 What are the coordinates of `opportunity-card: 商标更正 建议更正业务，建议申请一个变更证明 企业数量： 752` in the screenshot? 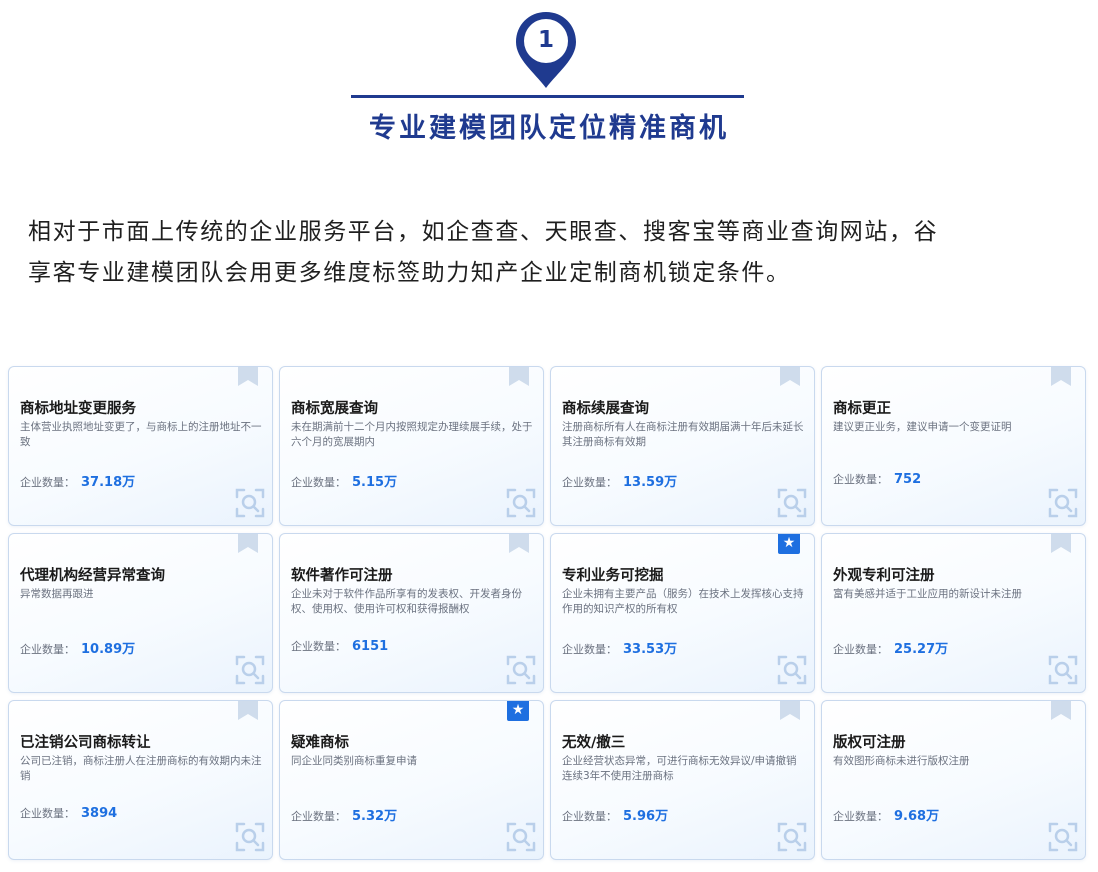 It's located at (953, 446).